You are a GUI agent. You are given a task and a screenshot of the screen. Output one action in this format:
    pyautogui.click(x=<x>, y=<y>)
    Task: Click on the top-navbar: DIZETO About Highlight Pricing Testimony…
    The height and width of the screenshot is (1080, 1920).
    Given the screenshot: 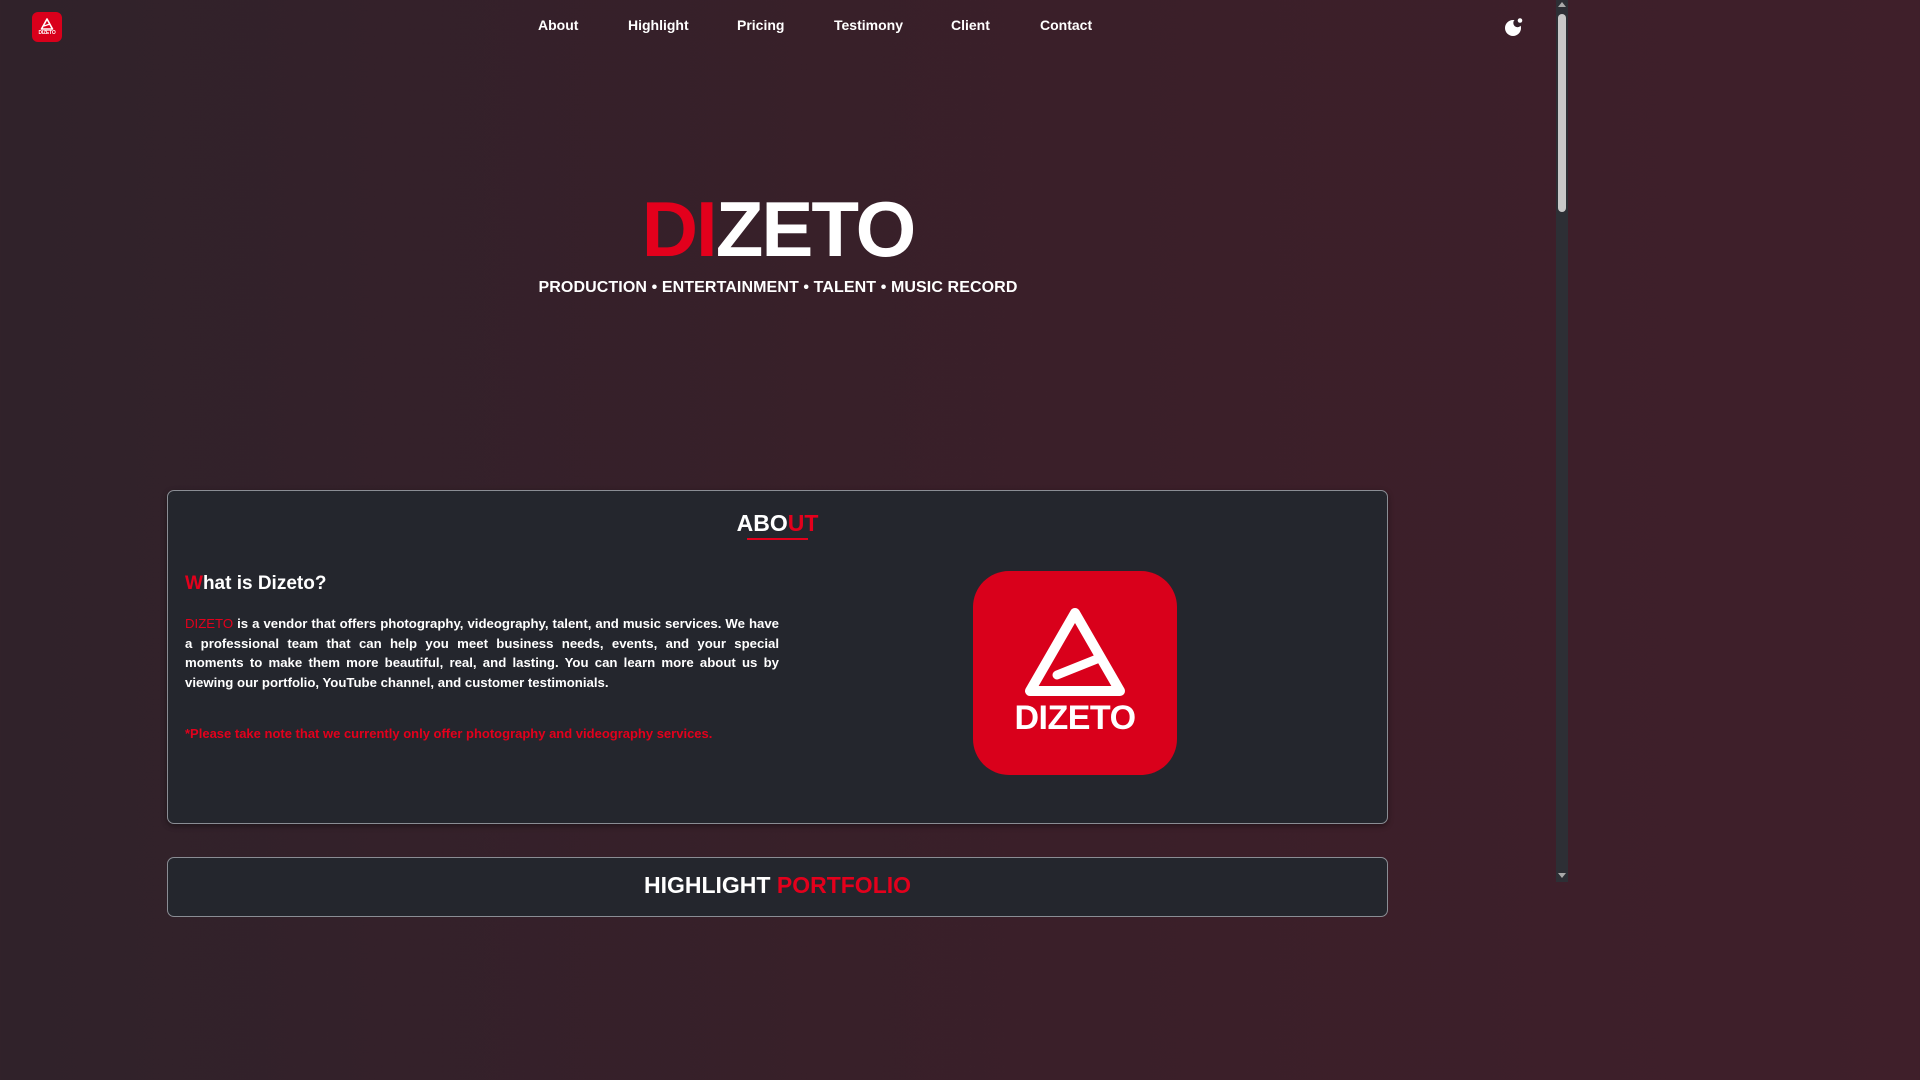 What is the action you would take?
    pyautogui.click(x=778, y=26)
    